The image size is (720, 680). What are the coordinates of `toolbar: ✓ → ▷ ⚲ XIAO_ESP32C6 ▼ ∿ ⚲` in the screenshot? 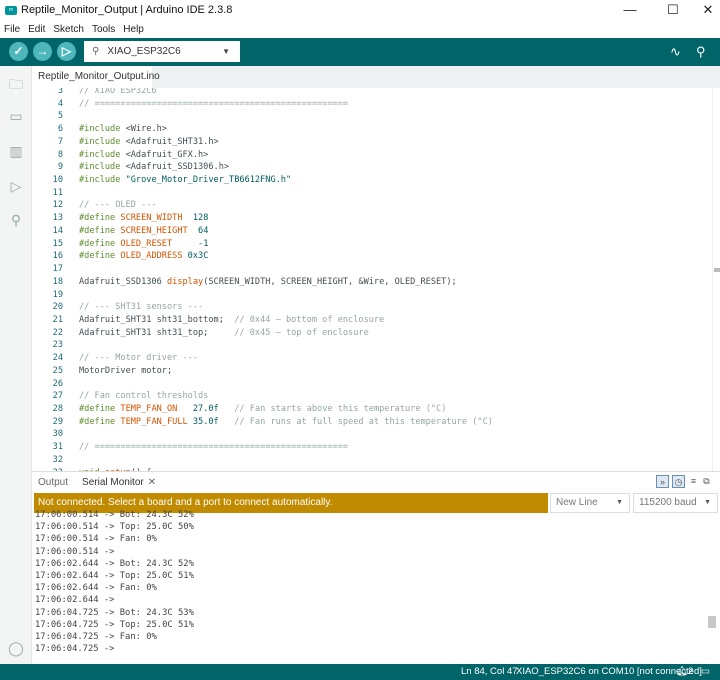 It's located at (360, 52).